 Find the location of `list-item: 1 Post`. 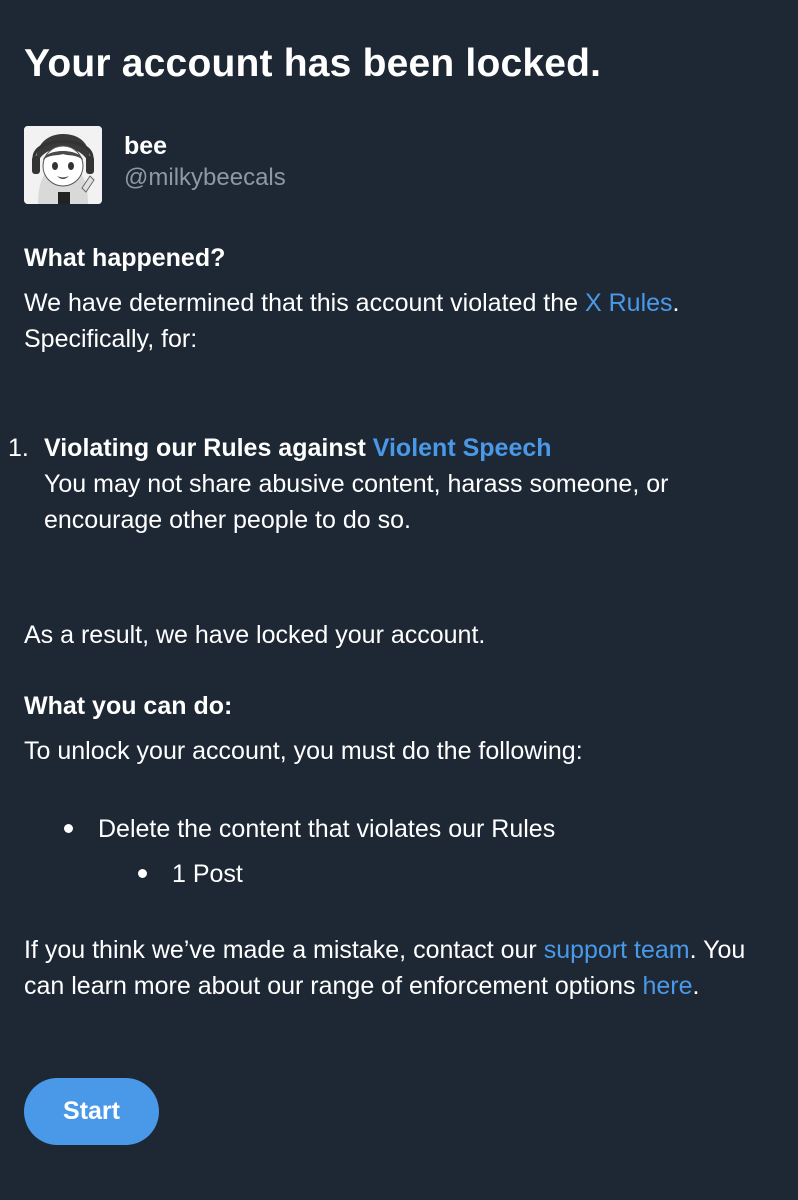

list-item: 1 Post is located at coordinates (190, 874).